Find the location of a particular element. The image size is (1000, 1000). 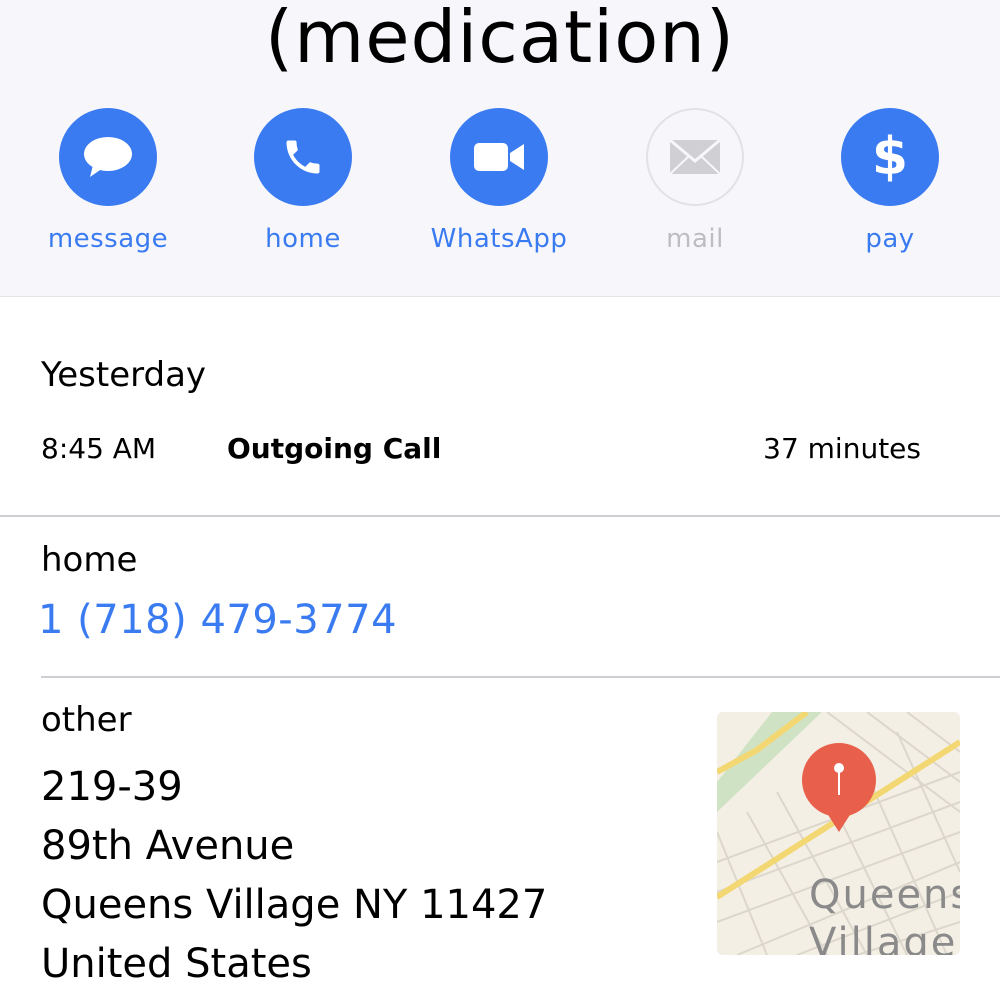

message-action: message is located at coordinates (108, 181).